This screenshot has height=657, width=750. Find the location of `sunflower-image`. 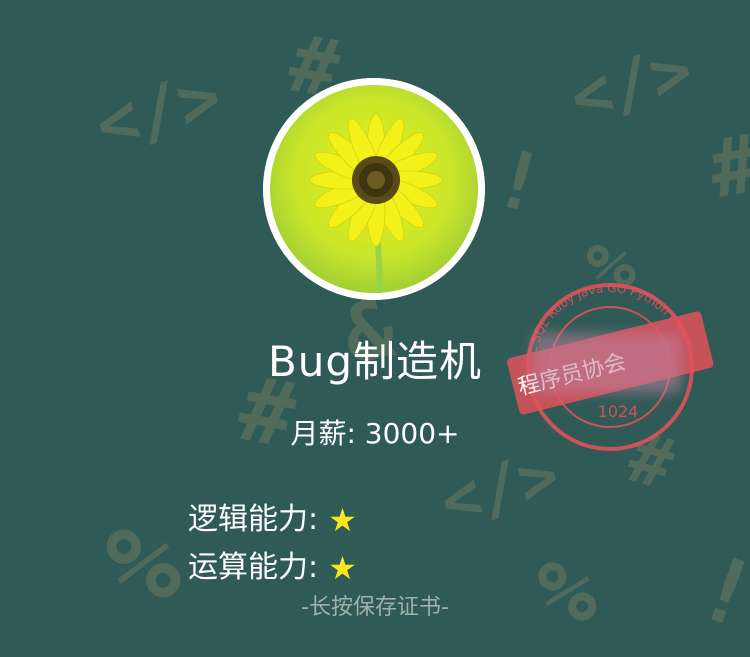

sunflower-image is located at coordinates (374, 189).